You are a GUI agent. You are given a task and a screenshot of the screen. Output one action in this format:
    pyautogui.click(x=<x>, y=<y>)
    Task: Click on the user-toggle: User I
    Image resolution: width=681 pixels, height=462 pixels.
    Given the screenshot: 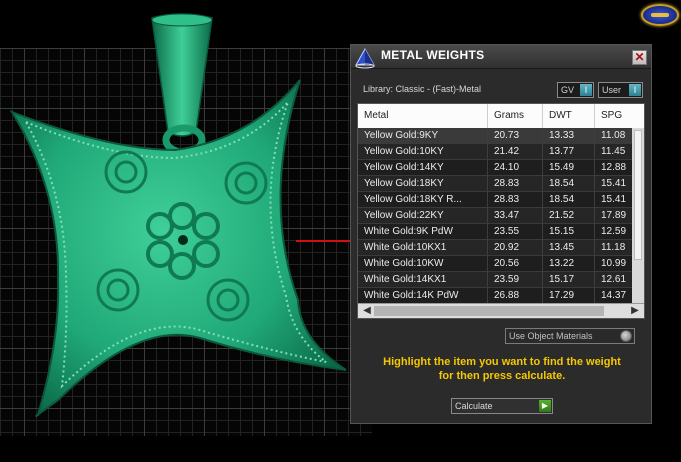 What is the action you would take?
    pyautogui.click(x=620, y=90)
    